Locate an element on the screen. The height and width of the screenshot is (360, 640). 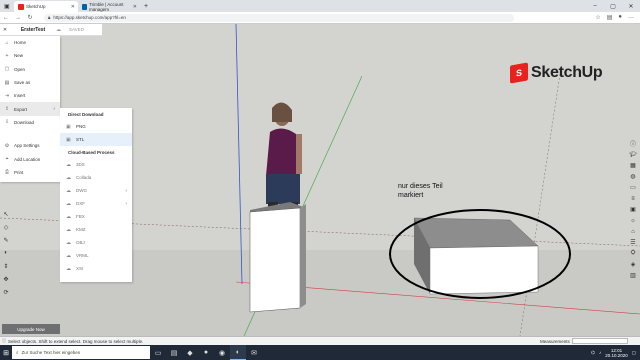
mail-icon: ✉ is located at coordinates (254, 352).